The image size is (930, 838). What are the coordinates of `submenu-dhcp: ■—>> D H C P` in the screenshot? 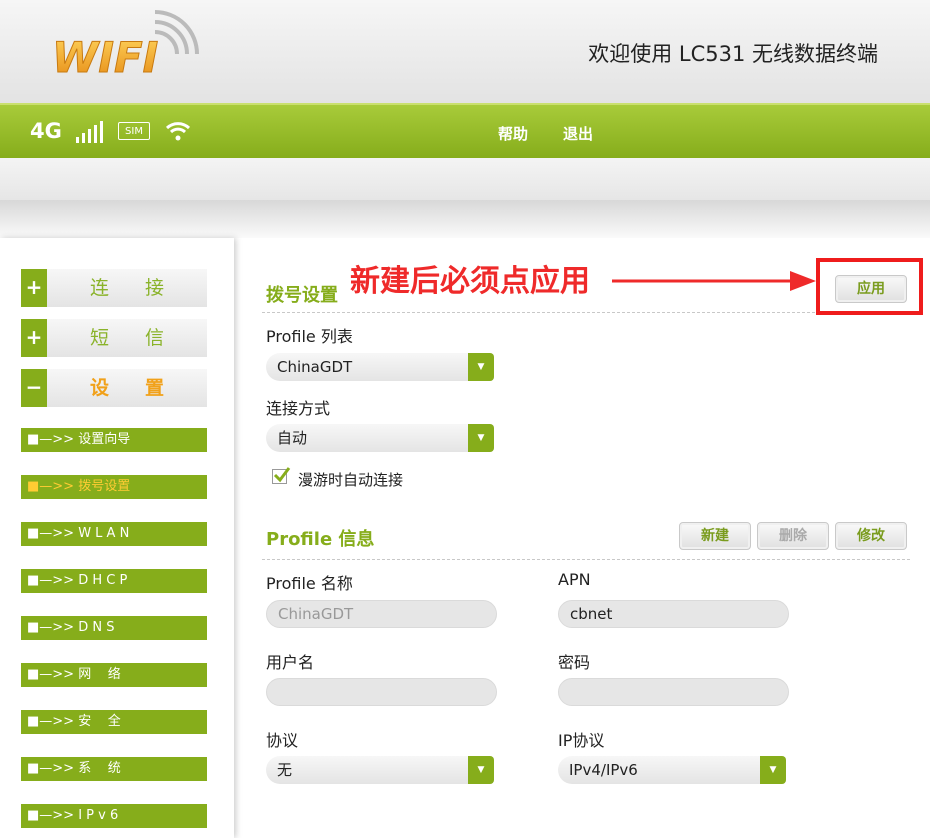 It's located at (114, 581).